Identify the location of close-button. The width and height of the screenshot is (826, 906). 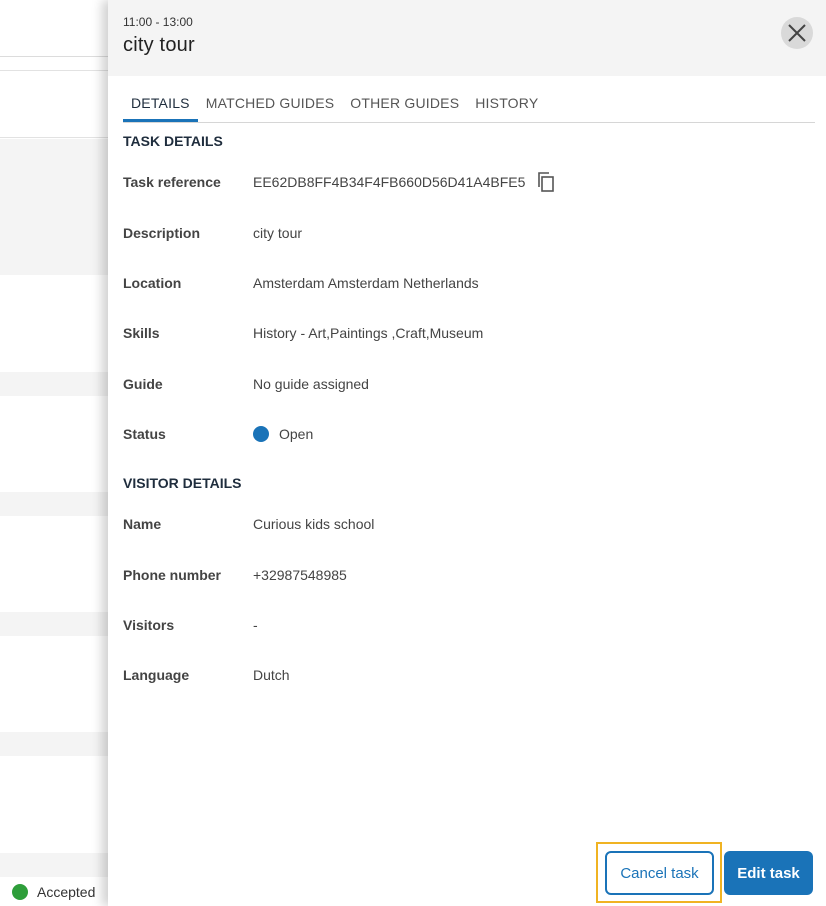
(797, 33).